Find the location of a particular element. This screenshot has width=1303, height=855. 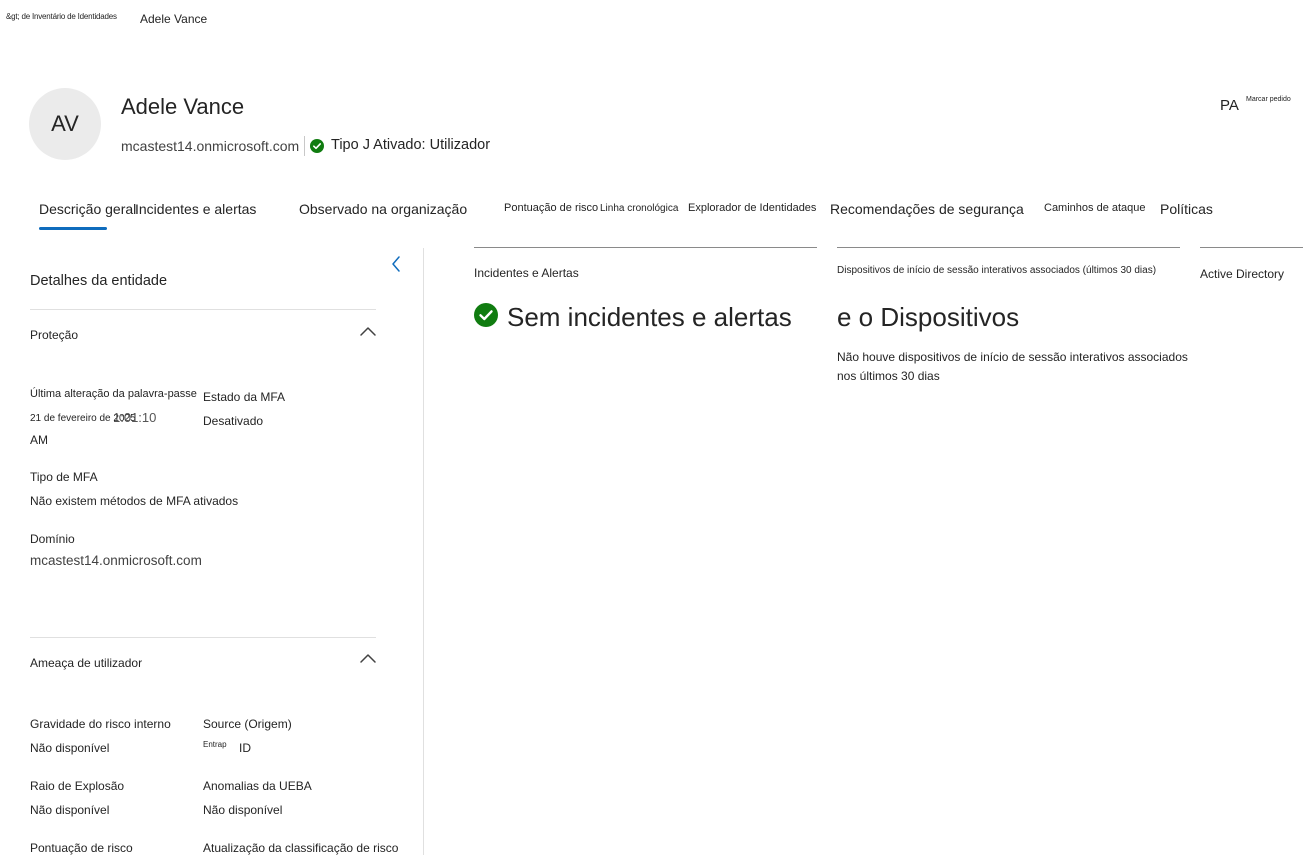

last-password-change-time: 1:01:10 is located at coordinates (135, 417).